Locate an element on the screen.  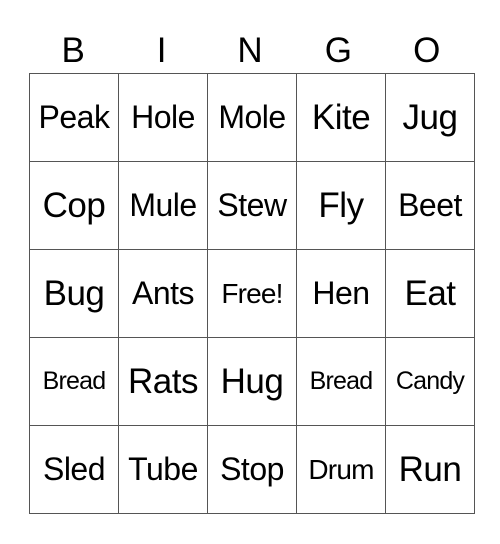
grid-row: Bug Ants Free! Hen Eat is located at coordinates (252, 293).